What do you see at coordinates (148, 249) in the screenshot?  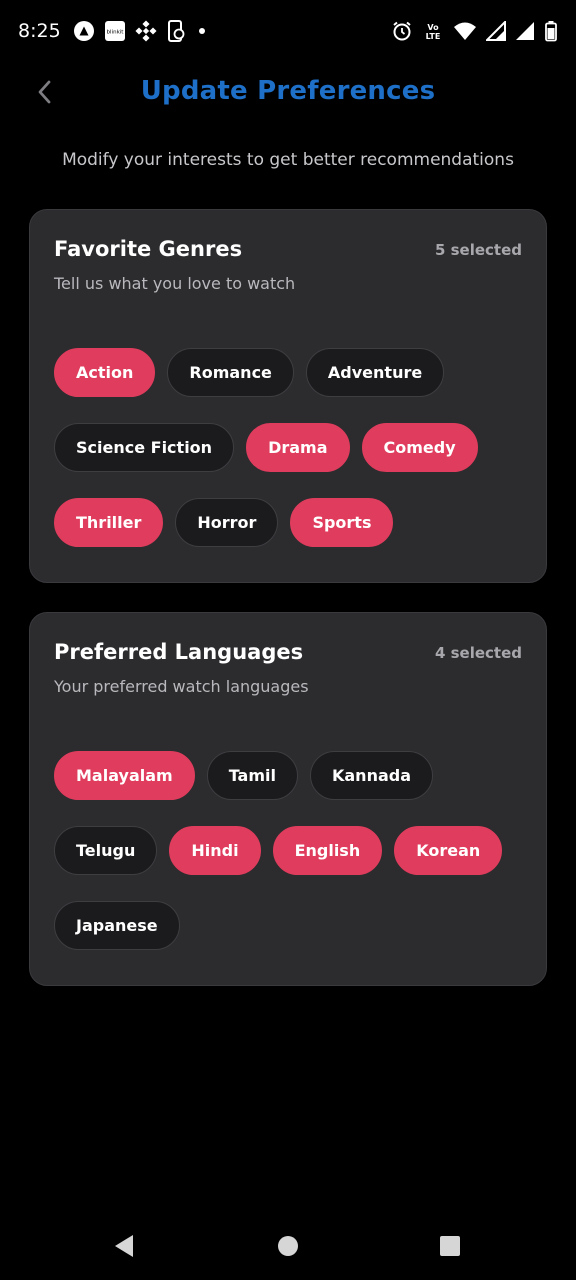 I see `genres-title: Favorite Genres` at bounding box center [148, 249].